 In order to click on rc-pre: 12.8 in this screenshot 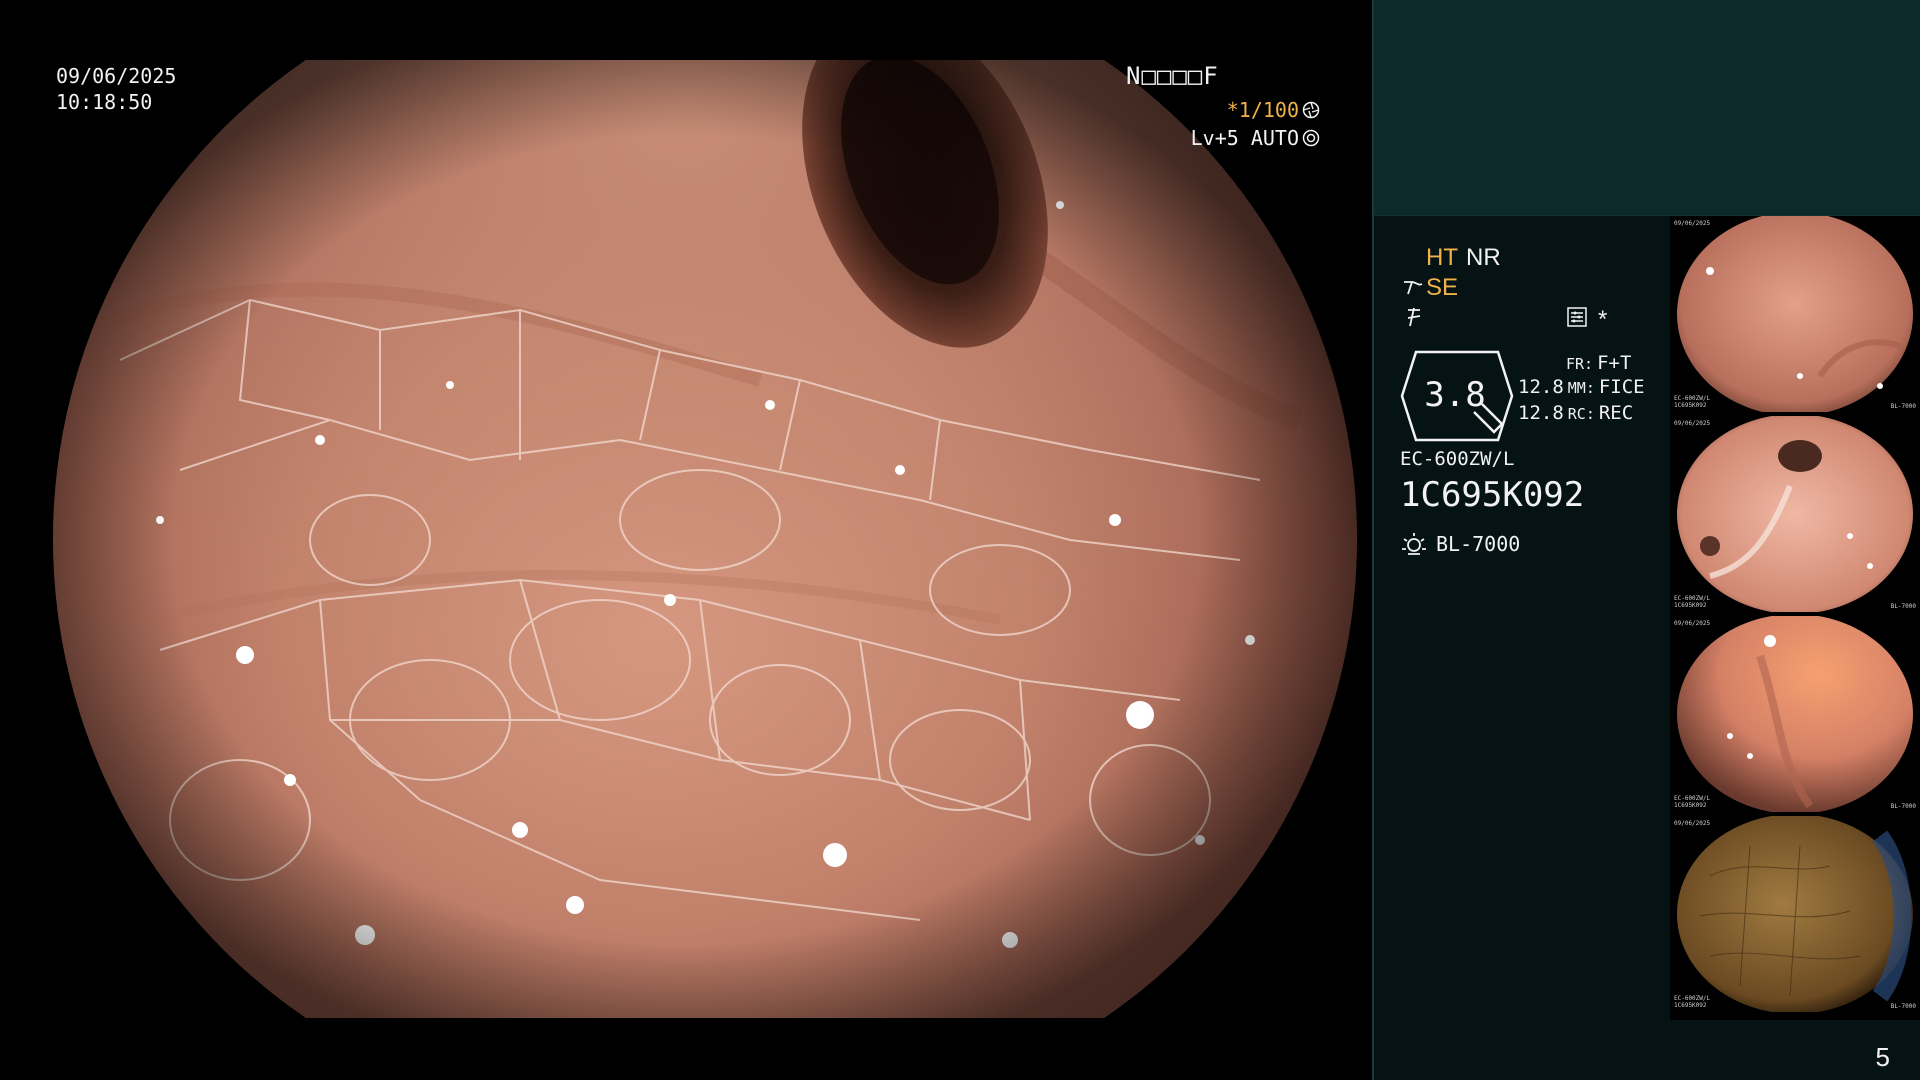, I will do `click(1541, 413)`.